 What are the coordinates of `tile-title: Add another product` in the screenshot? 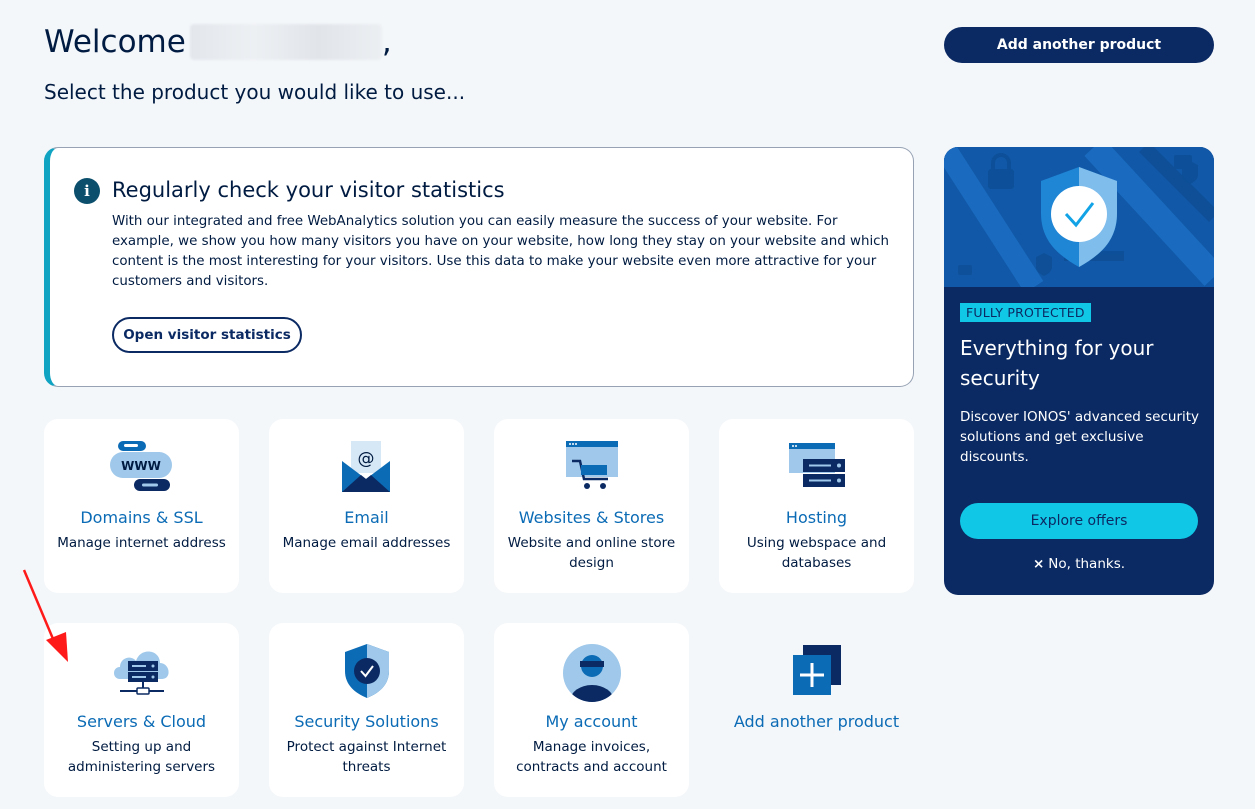 It's located at (816, 721).